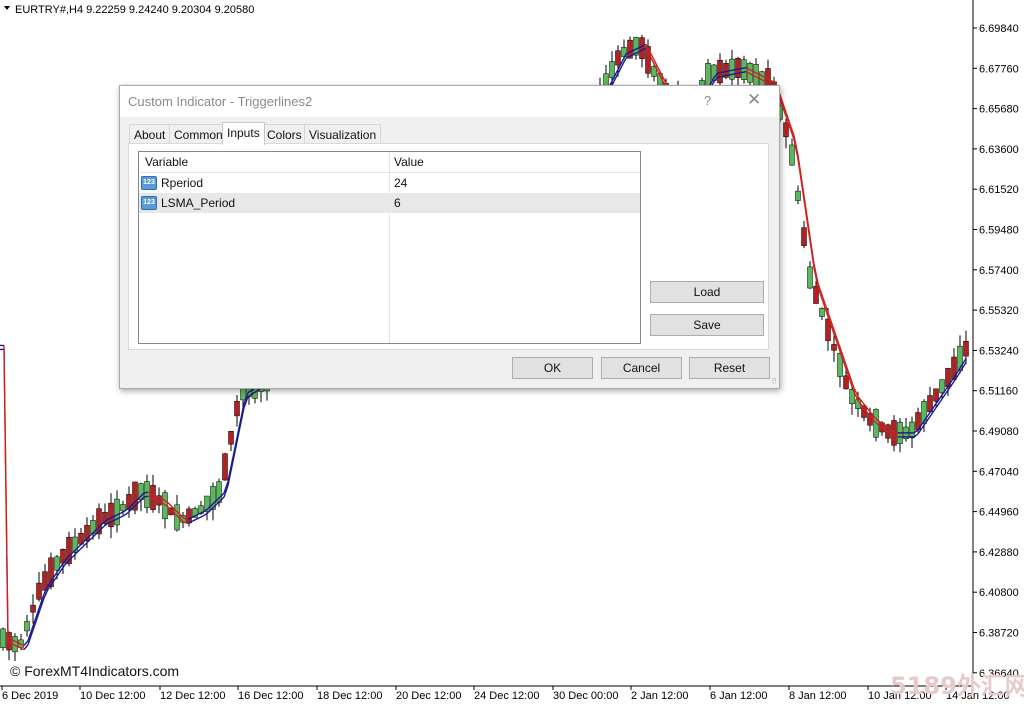 Image resolution: width=1024 pixels, height=705 pixels. Describe the element at coordinates (389, 183) in the screenshot. I see `table-row: 123 Rperiod 24` at that location.